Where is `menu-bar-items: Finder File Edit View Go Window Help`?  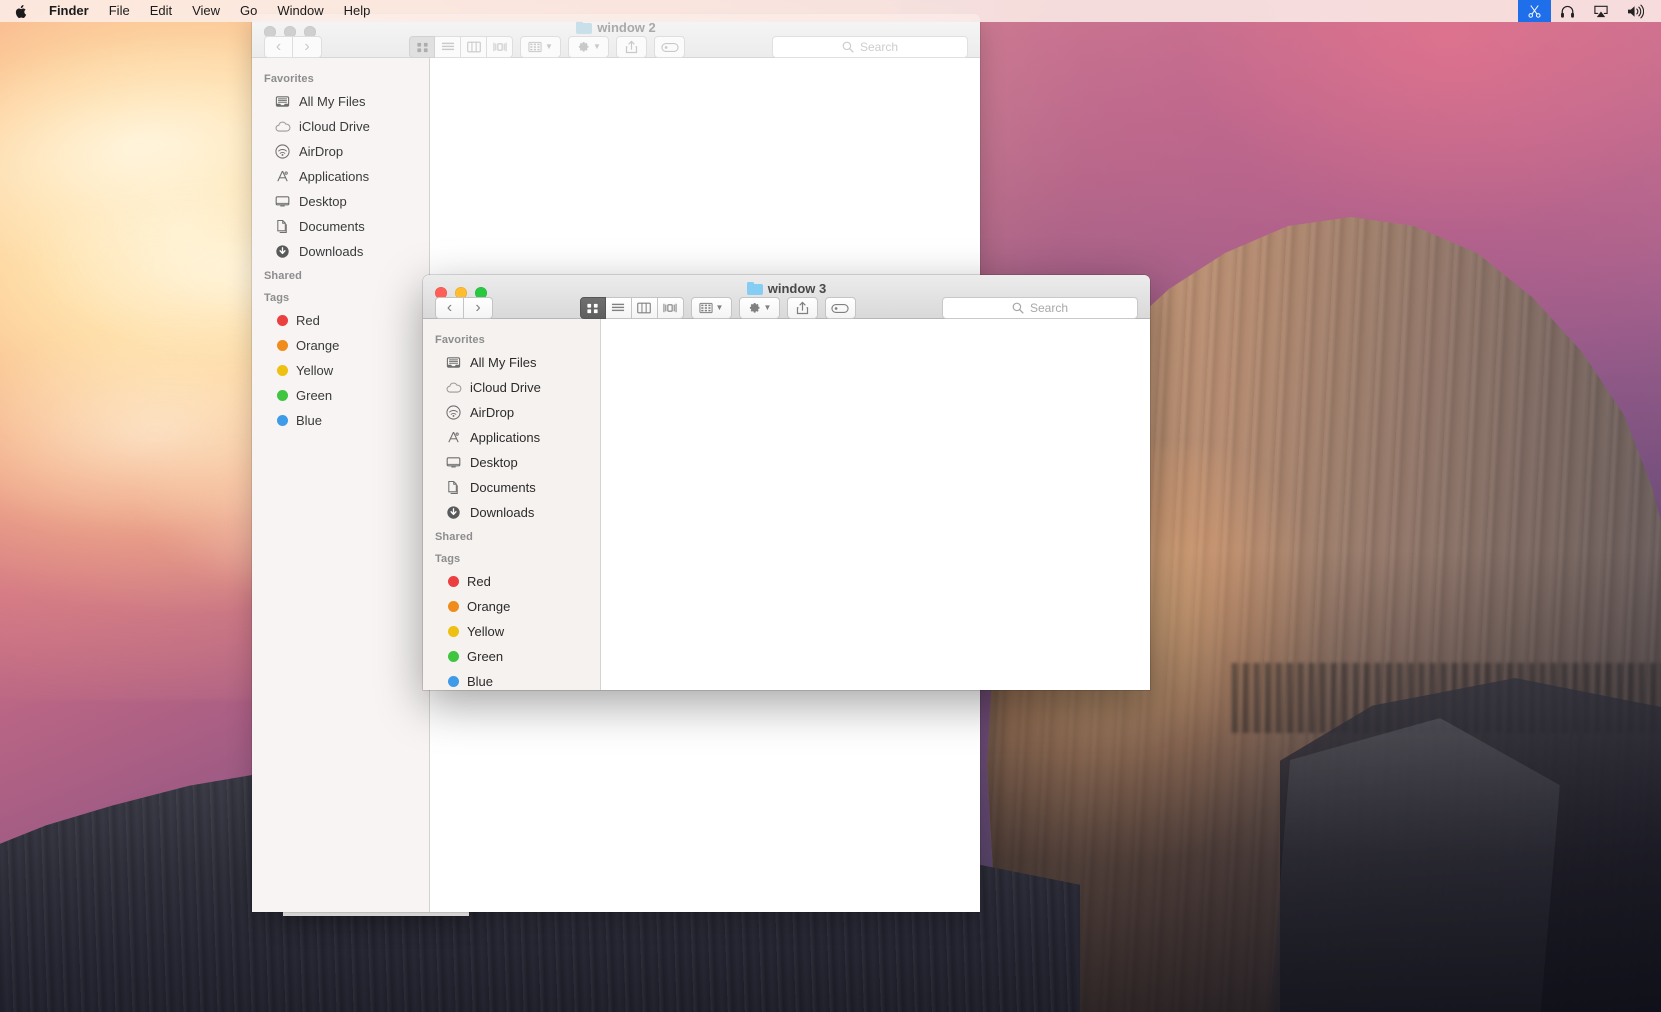
menu-bar-items: Finder File Edit View Go Window Help is located at coordinates (190, 11).